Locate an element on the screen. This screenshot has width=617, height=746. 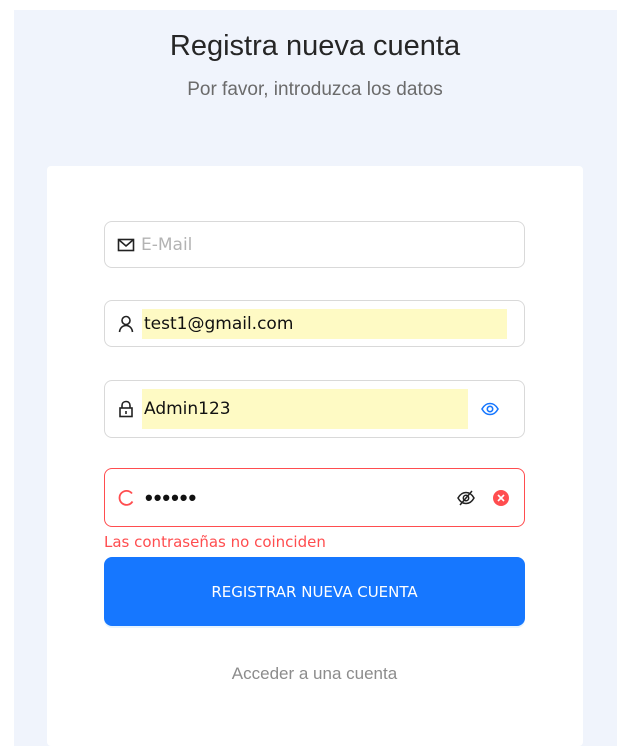
email-placeholder: E-Mail is located at coordinates (167, 244).